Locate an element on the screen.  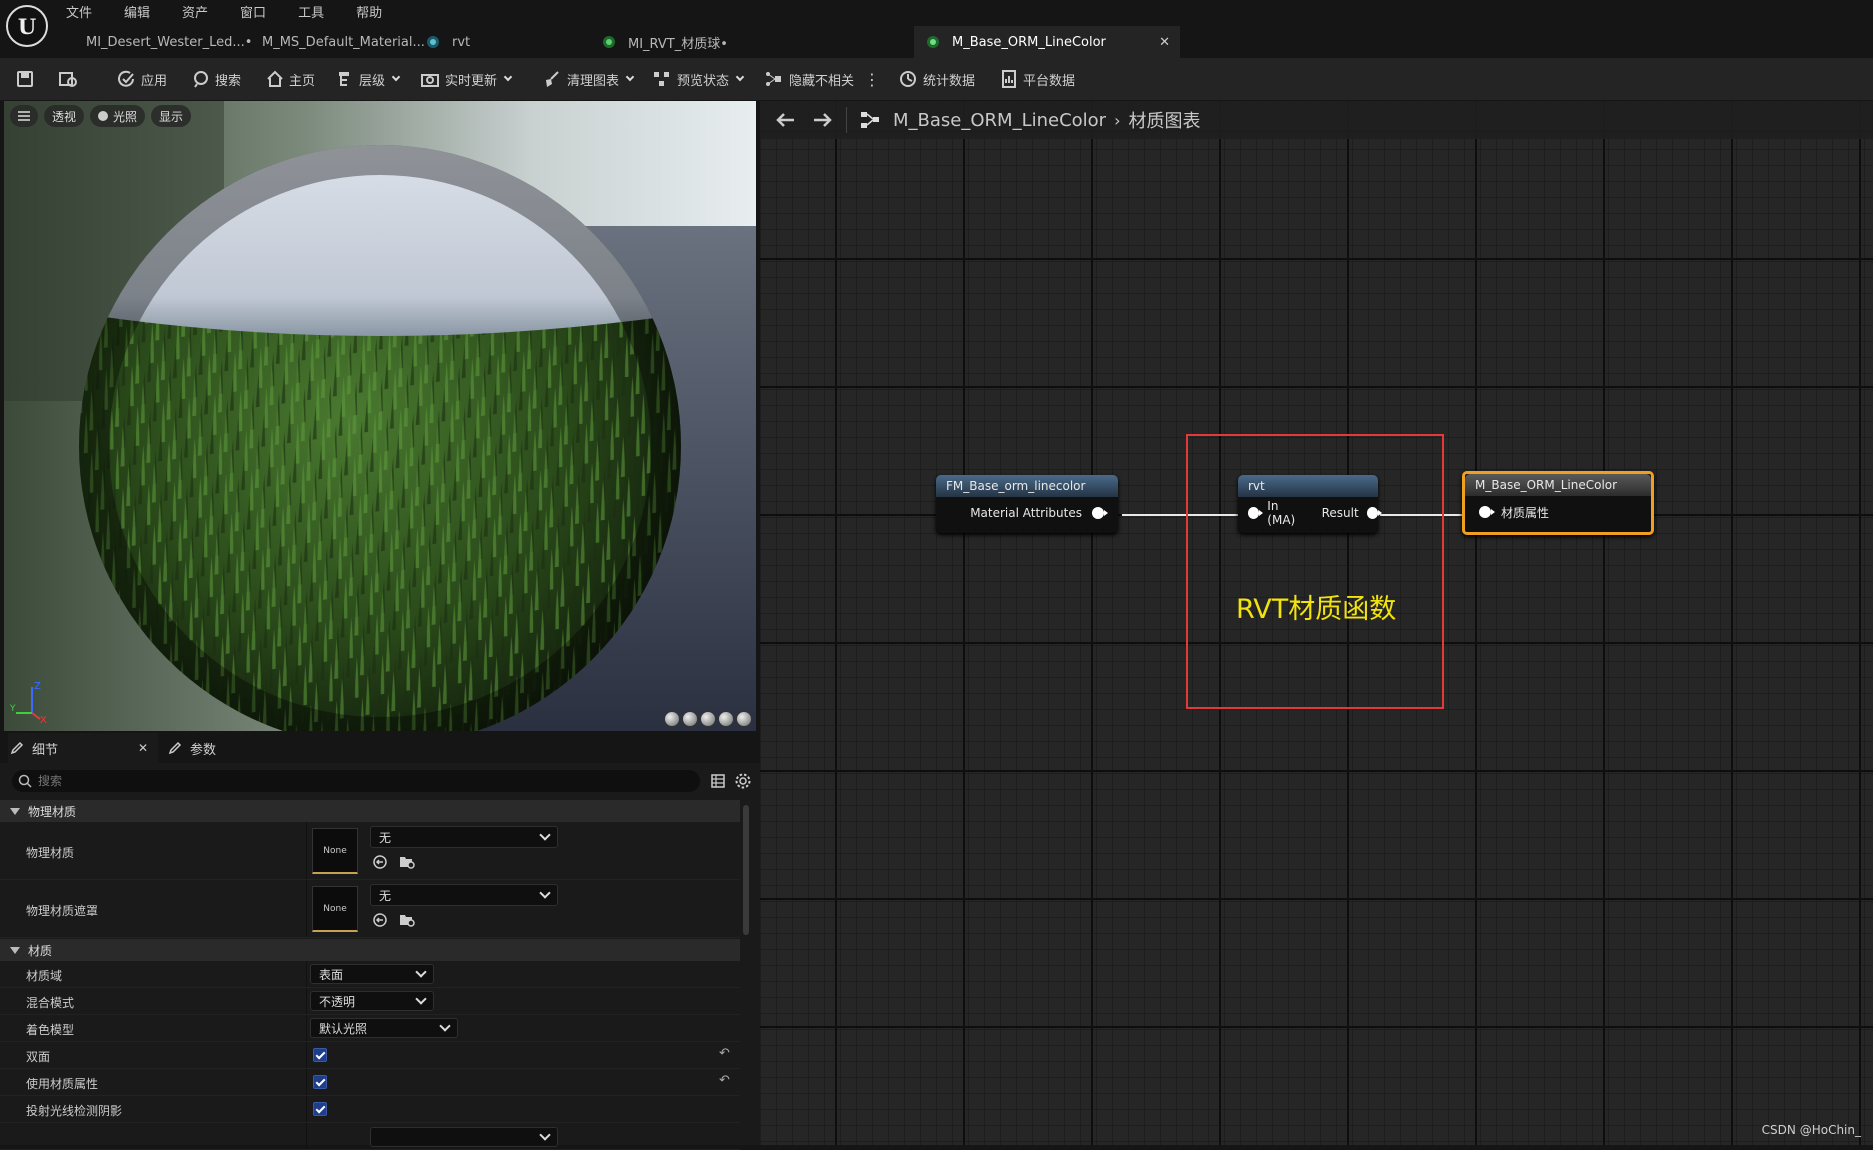
physical-material-thumbnail: None is located at coordinates (335, 851).